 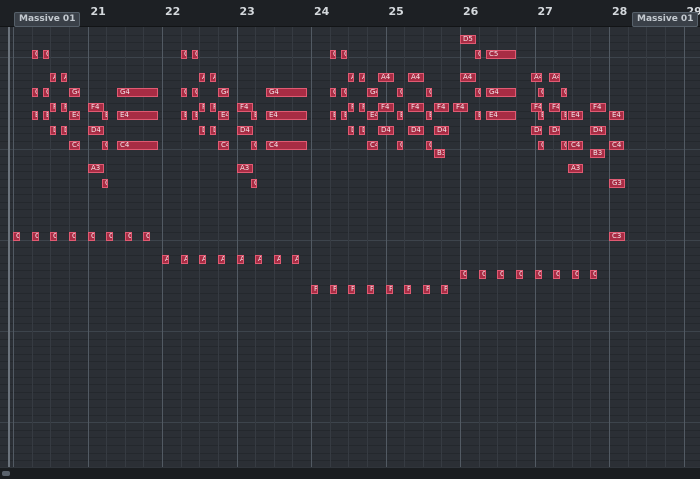 What do you see at coordinates (617, 236) in the screenshot?
I see `midi-note: C3` at bounding box center [617, 236].